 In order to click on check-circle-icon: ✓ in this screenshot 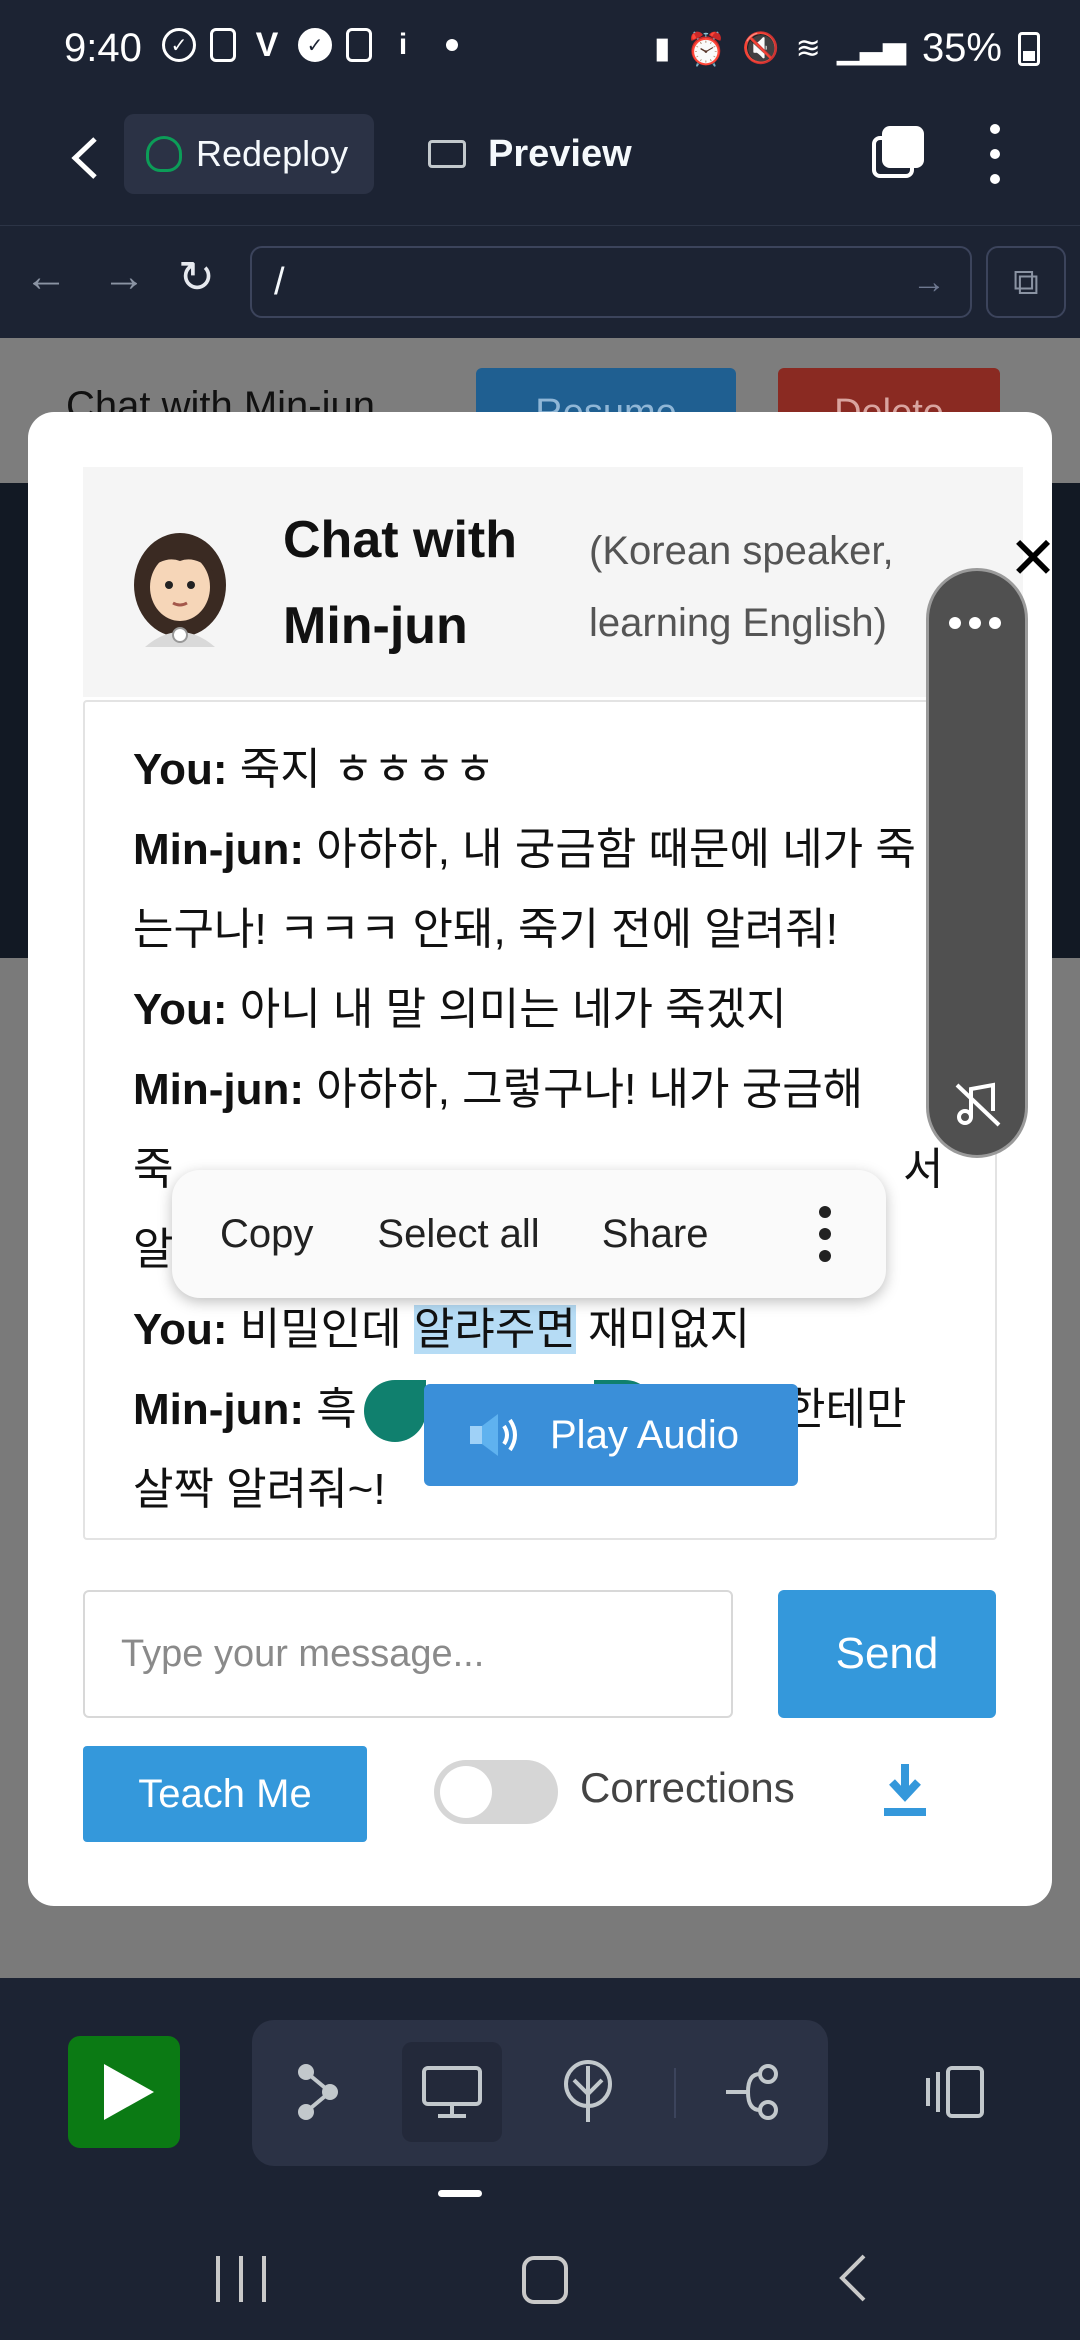, I will do `click(179, 45)`.